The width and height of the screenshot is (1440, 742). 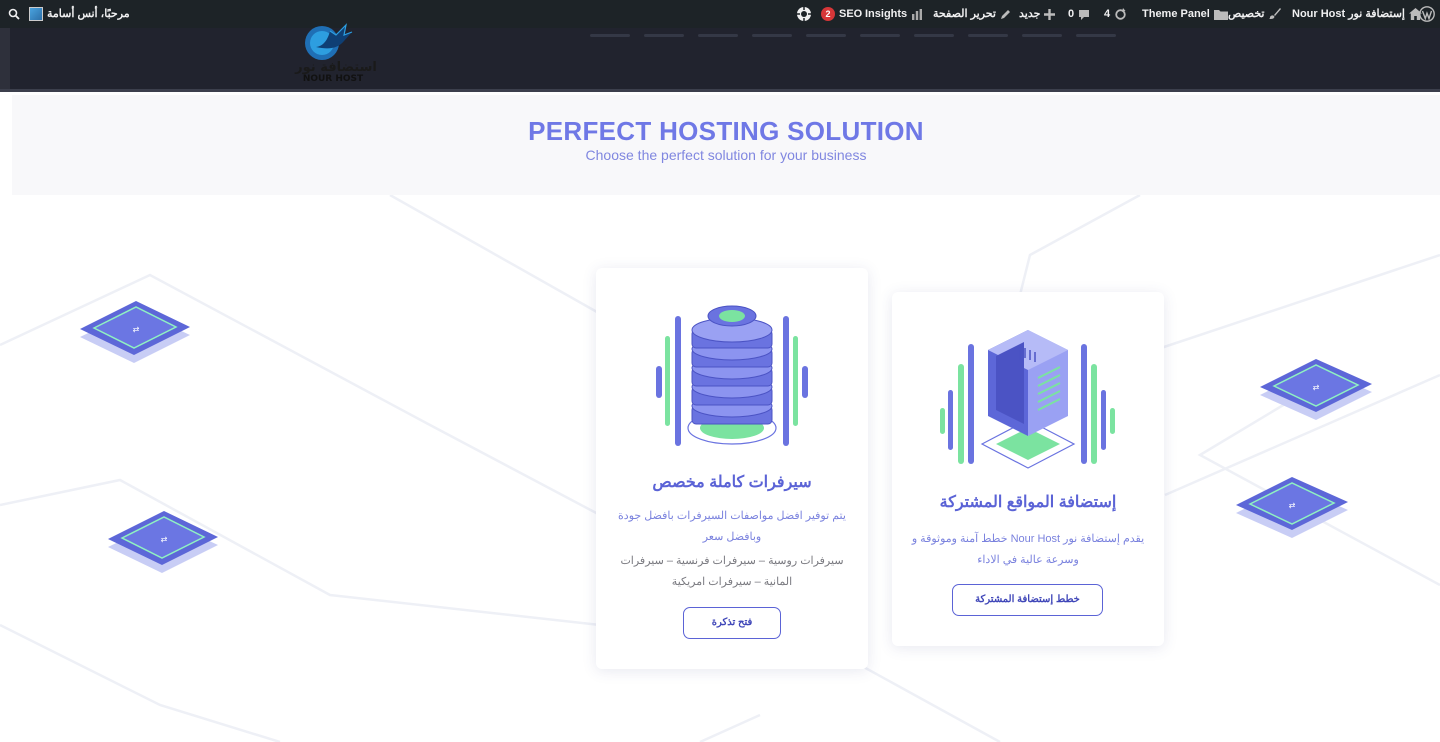 I want to click on logo-sub: NOUR HOST, so click(x=333, y=79).